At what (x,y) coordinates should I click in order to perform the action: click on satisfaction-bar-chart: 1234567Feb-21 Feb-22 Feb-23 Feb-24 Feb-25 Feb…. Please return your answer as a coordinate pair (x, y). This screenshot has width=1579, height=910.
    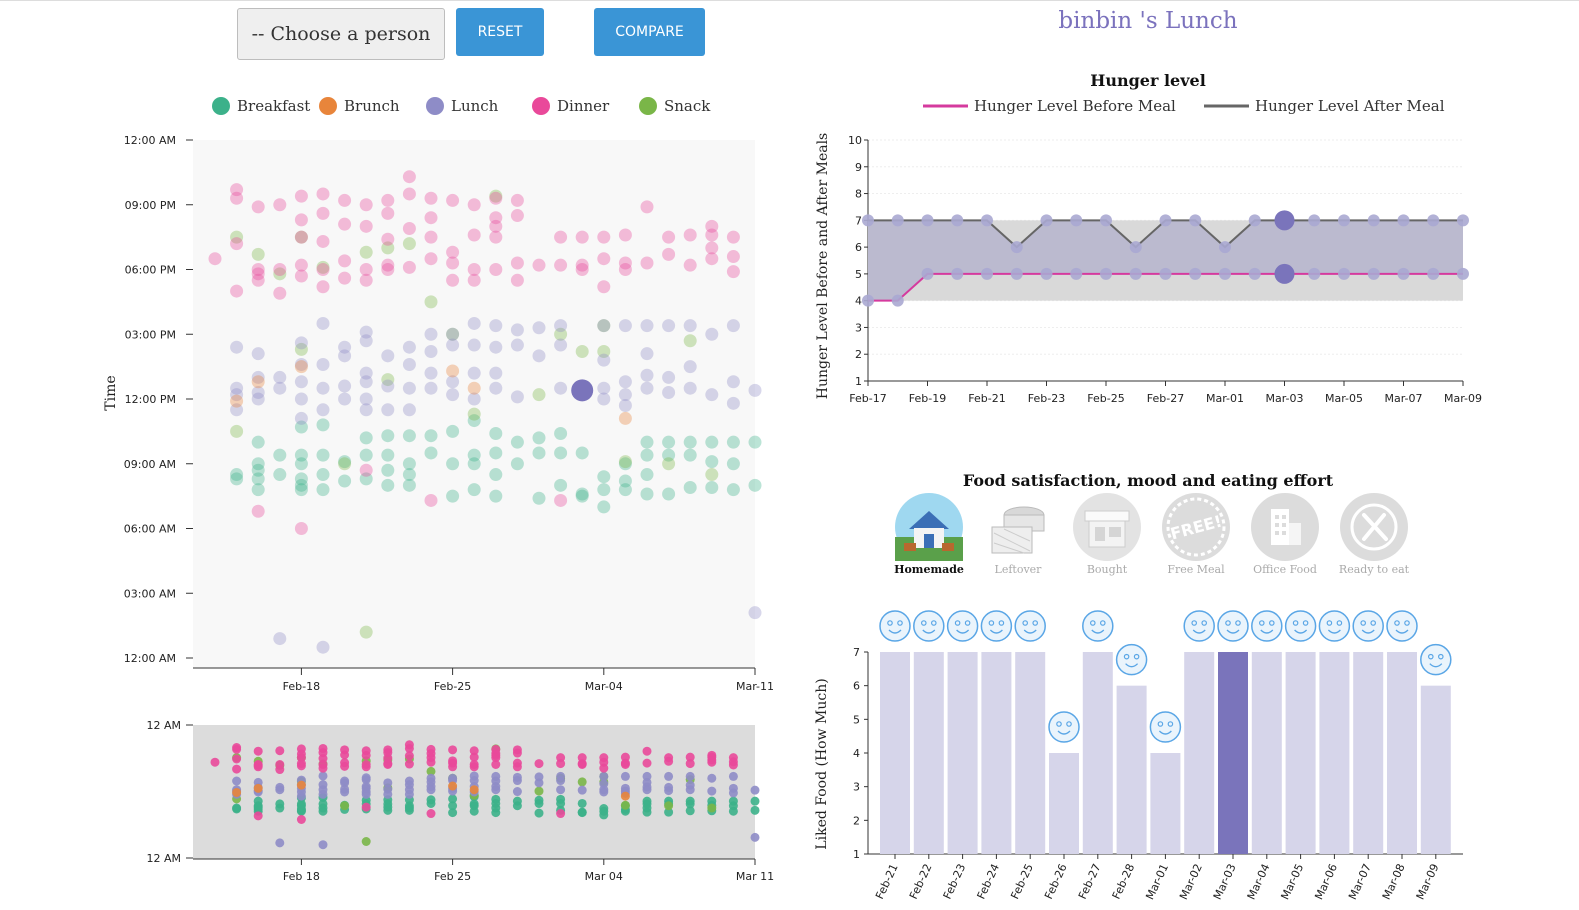
    Looking at the image, I should click on (1158, 756).